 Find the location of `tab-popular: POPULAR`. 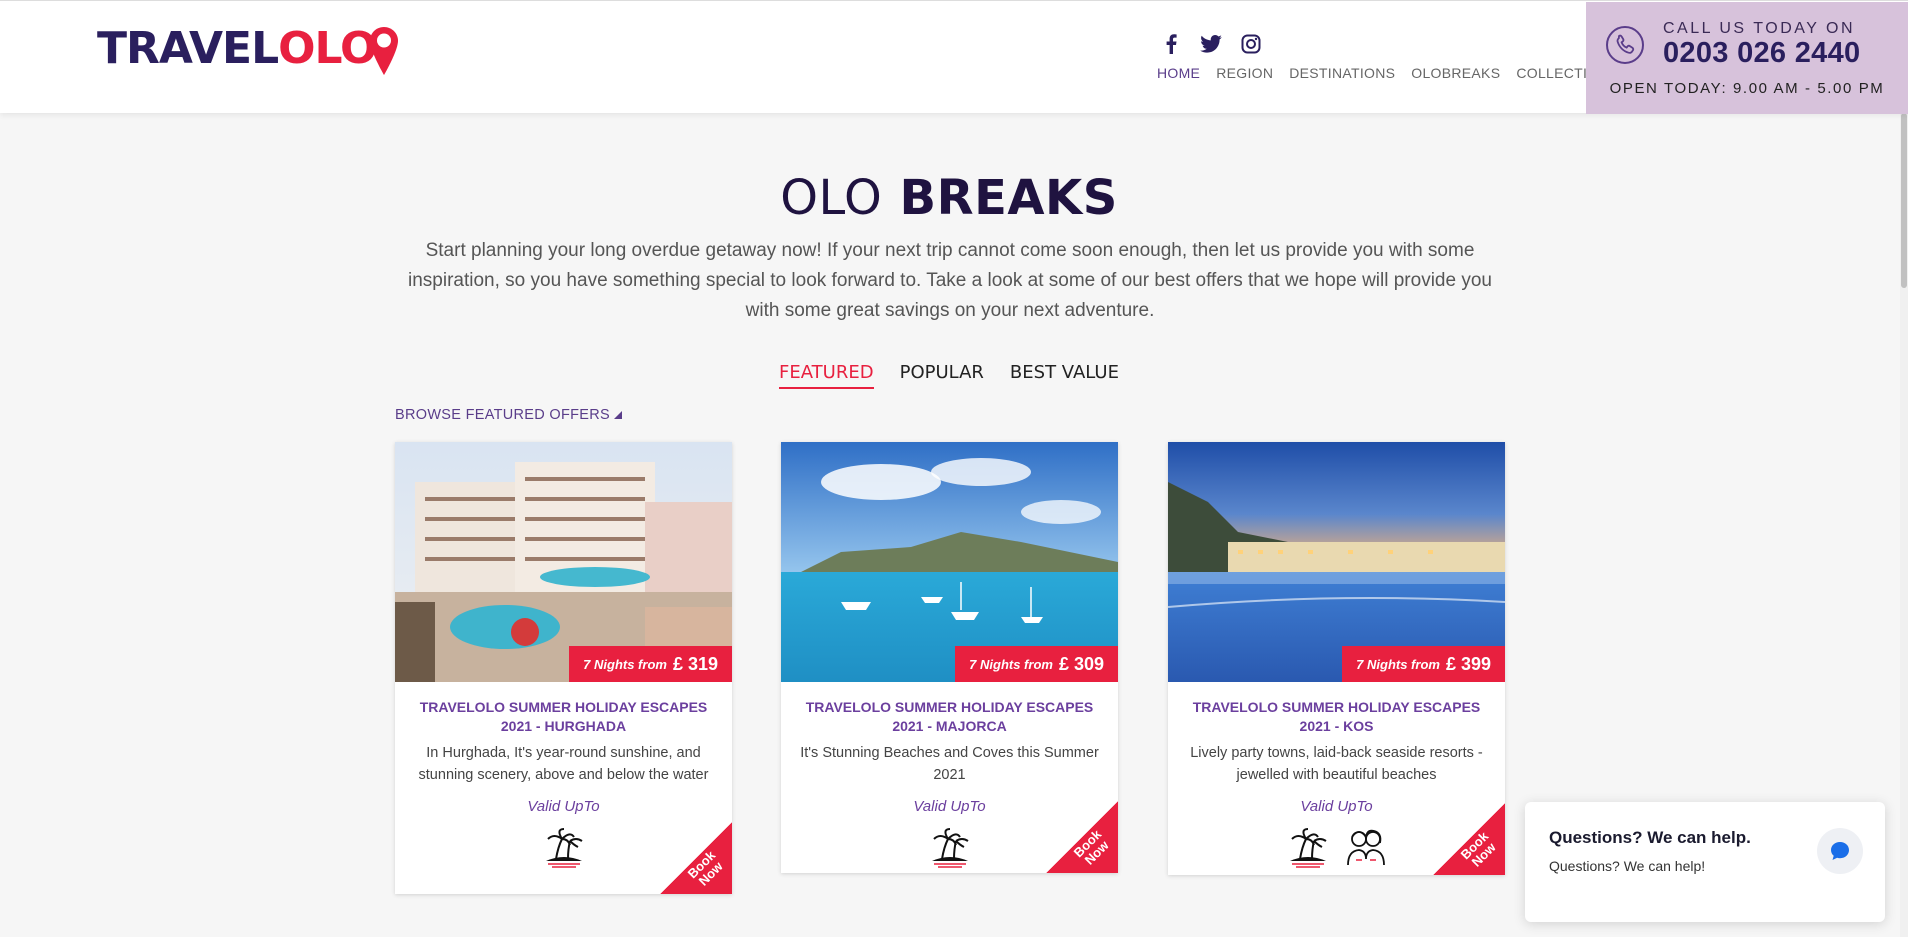

tab-popular: POPULAR is located at coordinates (942, 375).